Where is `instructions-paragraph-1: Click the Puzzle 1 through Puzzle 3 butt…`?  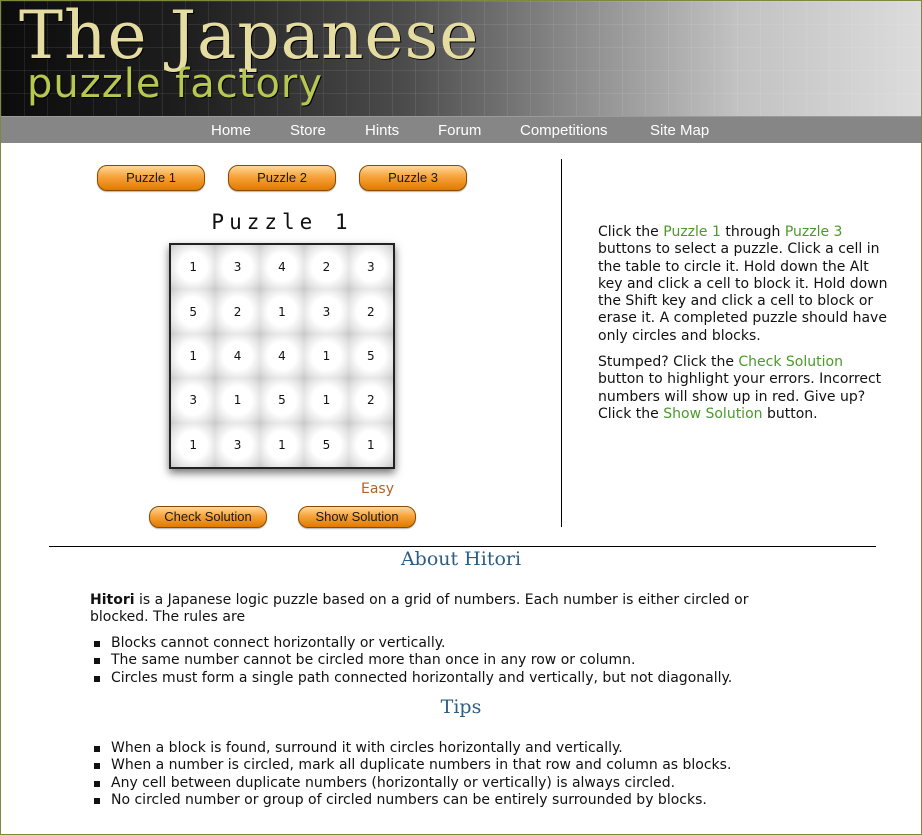
instructions-paragraph-1: Click the Puzzle 1 through Puzzle 3 butt… is located at coordinates (743, 284).